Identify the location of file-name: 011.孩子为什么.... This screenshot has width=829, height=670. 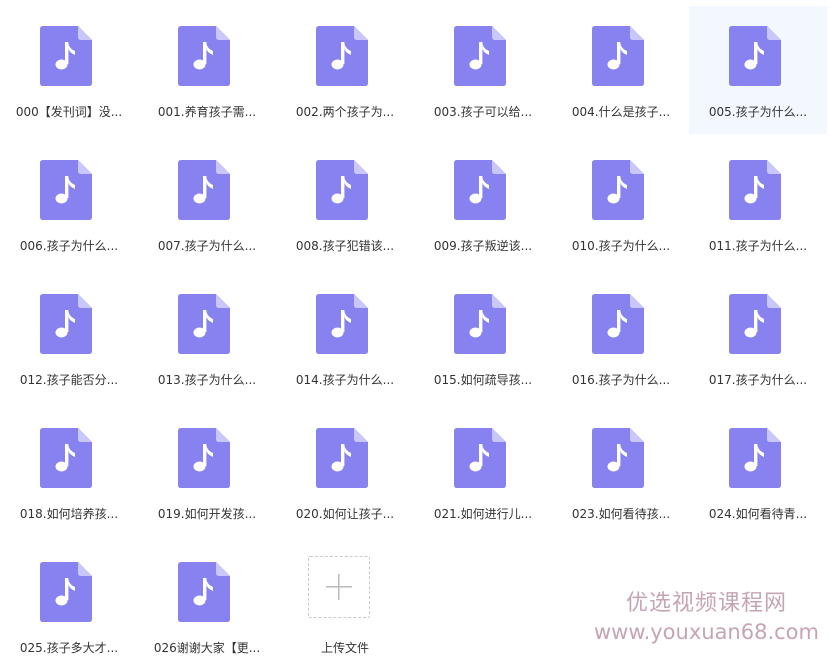
(758, 246).